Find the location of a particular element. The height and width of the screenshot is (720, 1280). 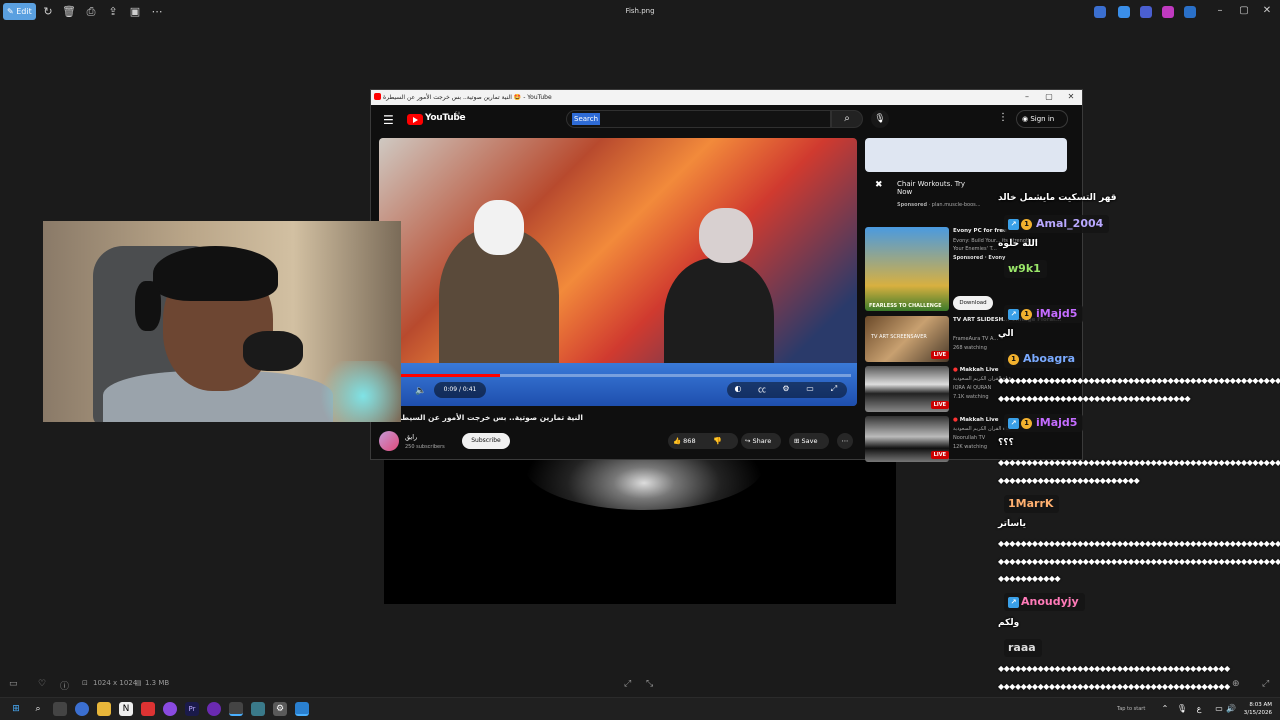

obs-icon is located at coordinates (214, 709).